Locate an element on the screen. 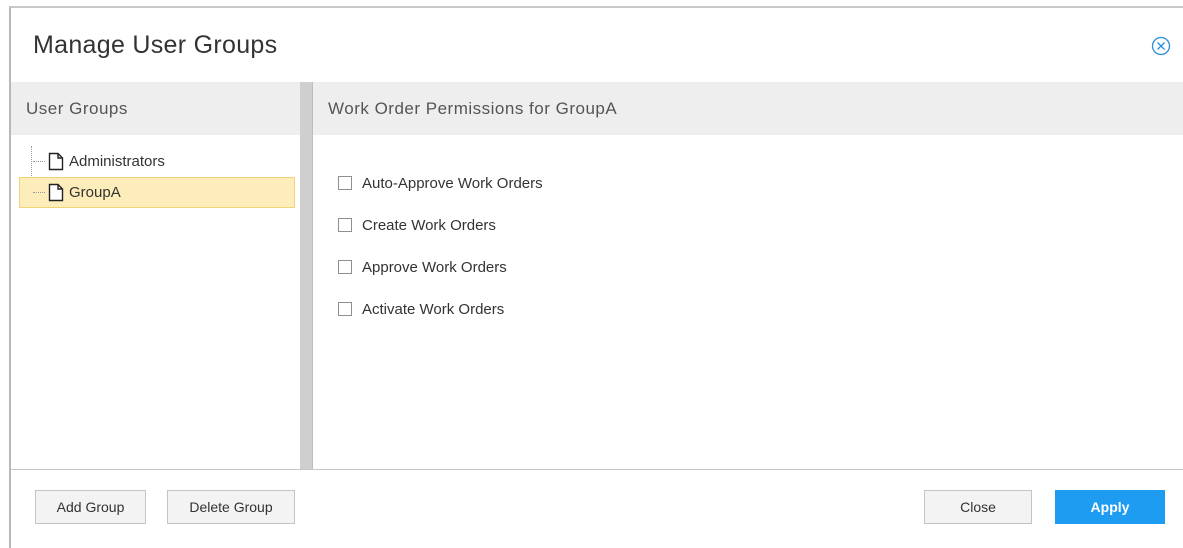 The height and width of the screenshot is (548, 1183). permission-label: Auto-Approve Work Orders is located at coordinates (452, 183).